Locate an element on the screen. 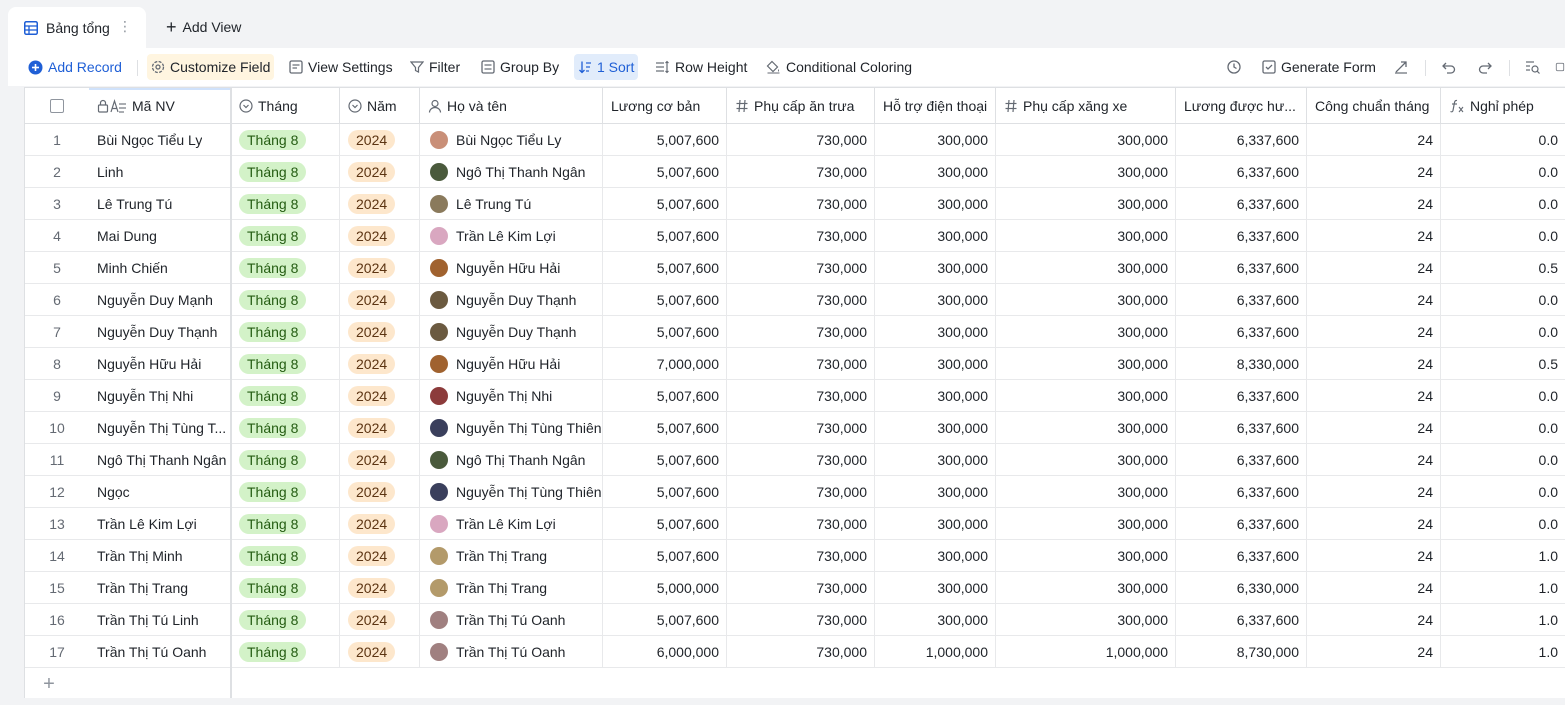 Image resolution: width=1565 pixels, height=705 pixels. frozen-column-divider is located at coordinates (231, 393).